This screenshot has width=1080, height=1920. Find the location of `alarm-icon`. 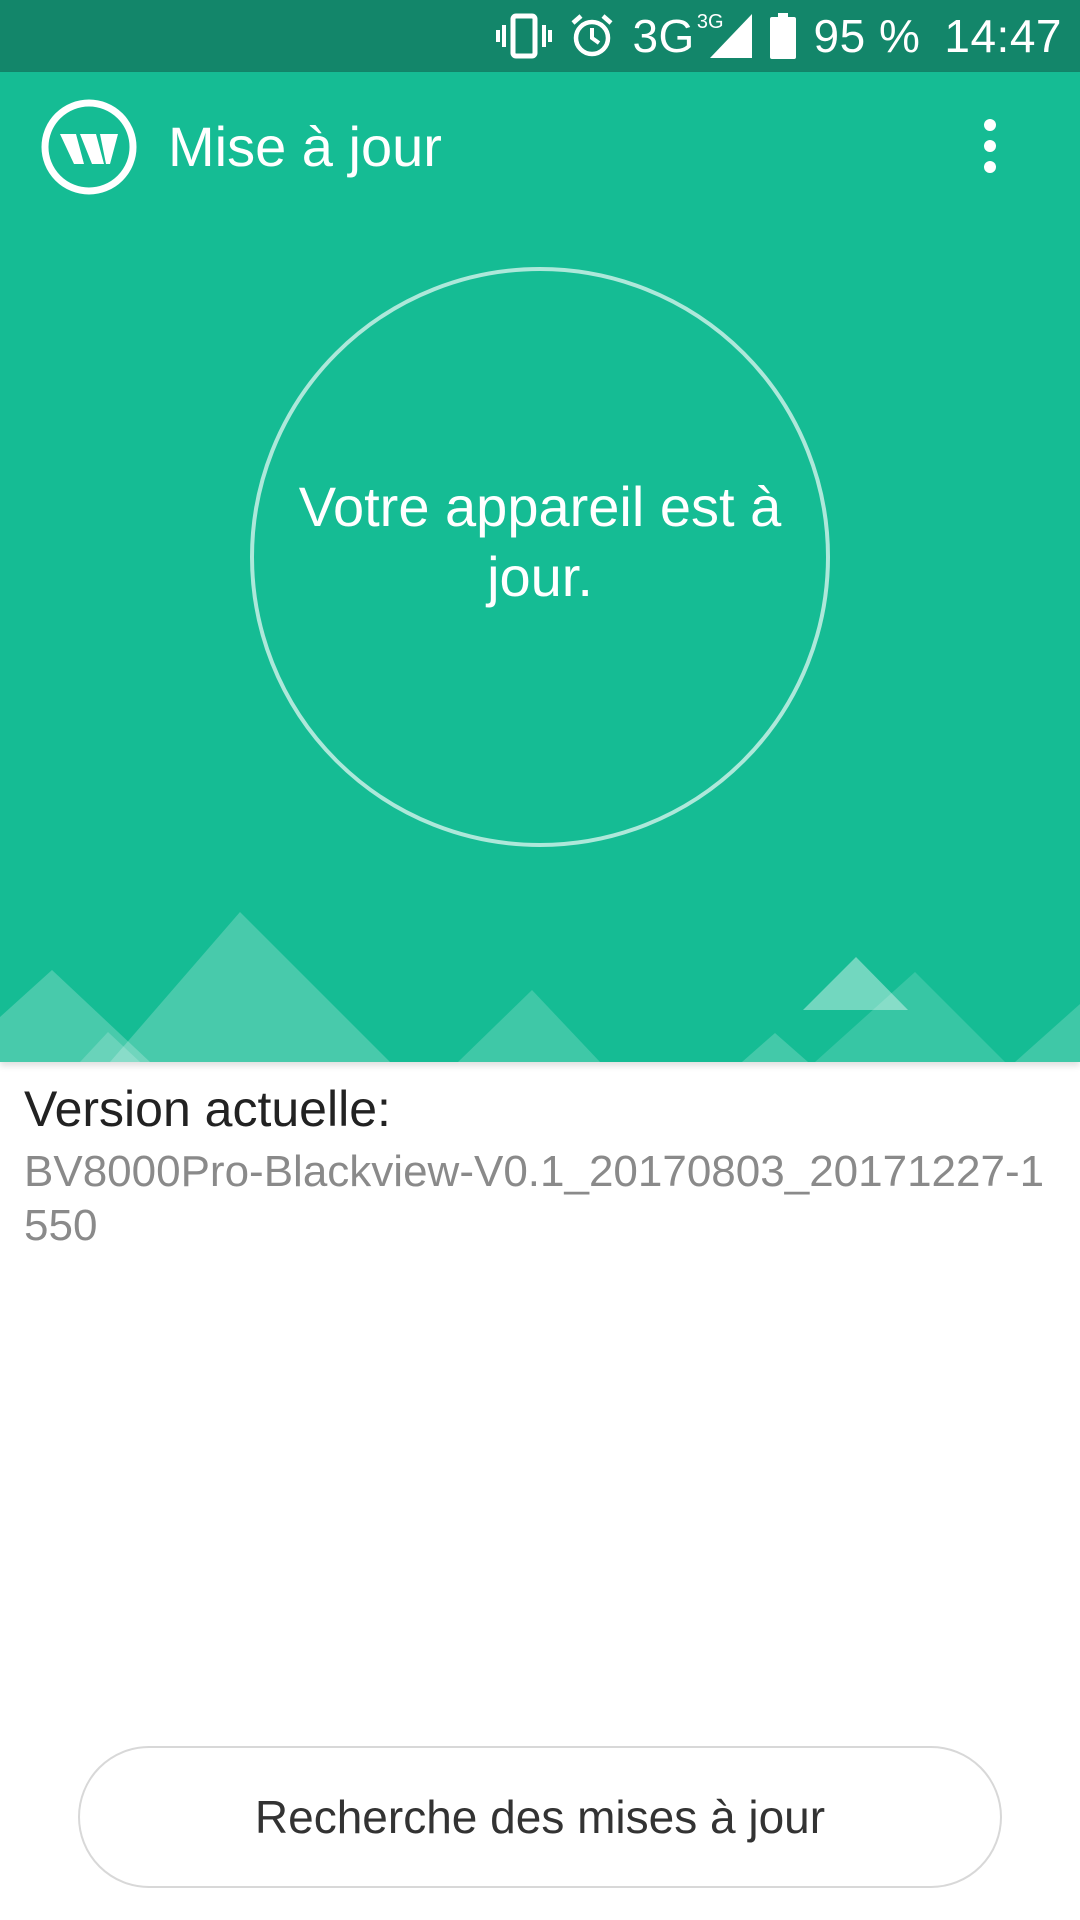

alarm-icon is located at coordinates (592, 36).